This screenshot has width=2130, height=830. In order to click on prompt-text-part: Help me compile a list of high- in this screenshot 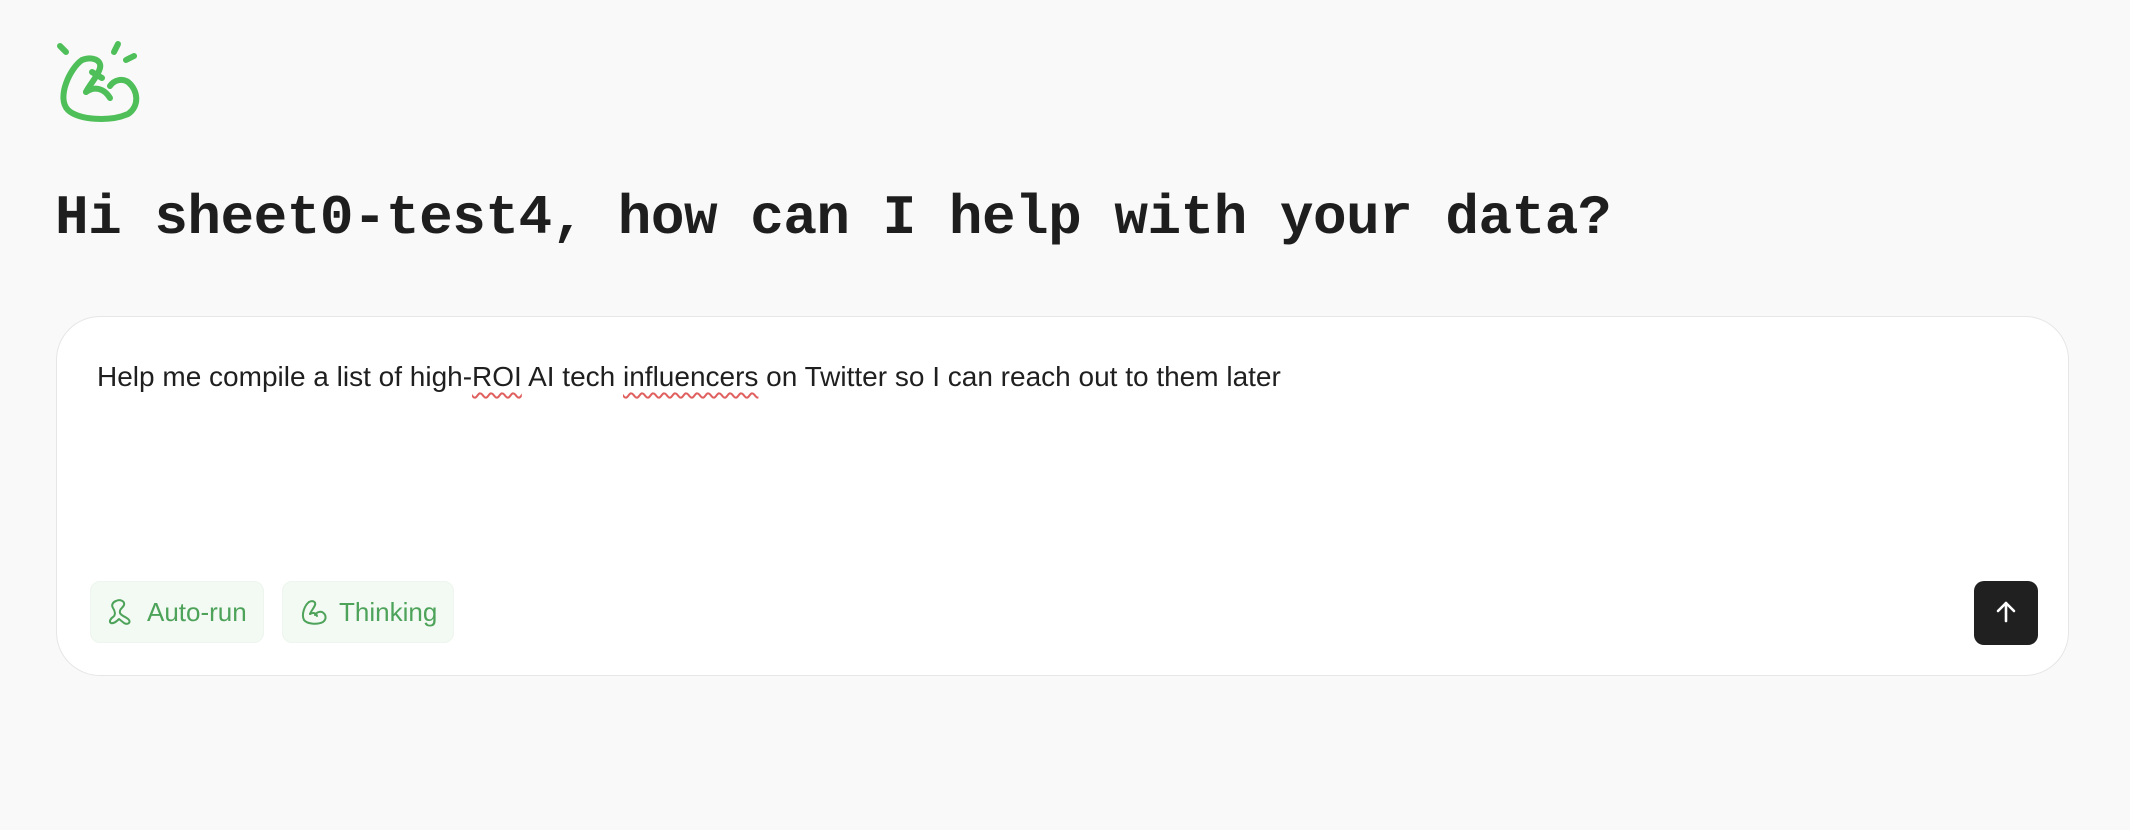, I will do `click(285, 376)`.